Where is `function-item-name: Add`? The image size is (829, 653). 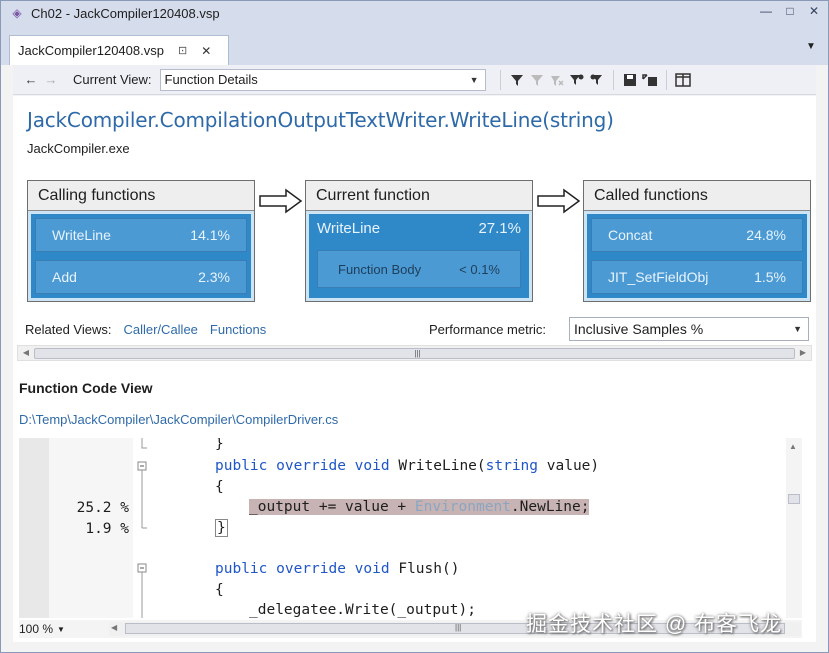 function-item-name: Add is located at coordinates (64, 277).